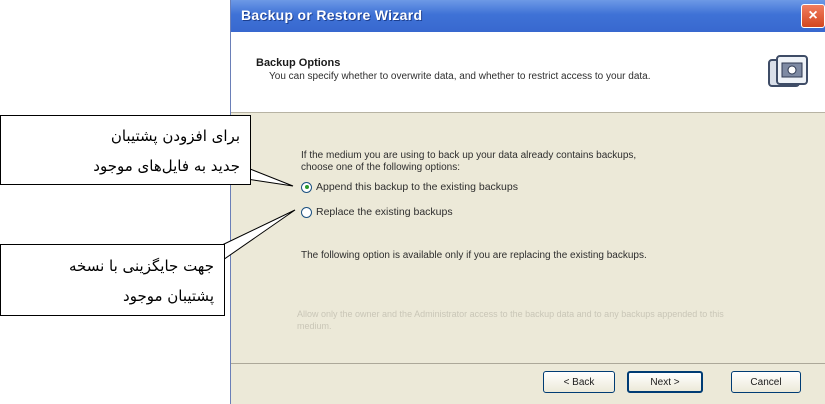 Image resolution: width=825 pixels, height=404 pixels. What do you see at coordinates (141, 266) in the screenshot?
I see `callout-replace-line1: جهت جایگزینی با نسخه` at bounding box center [141, 266].